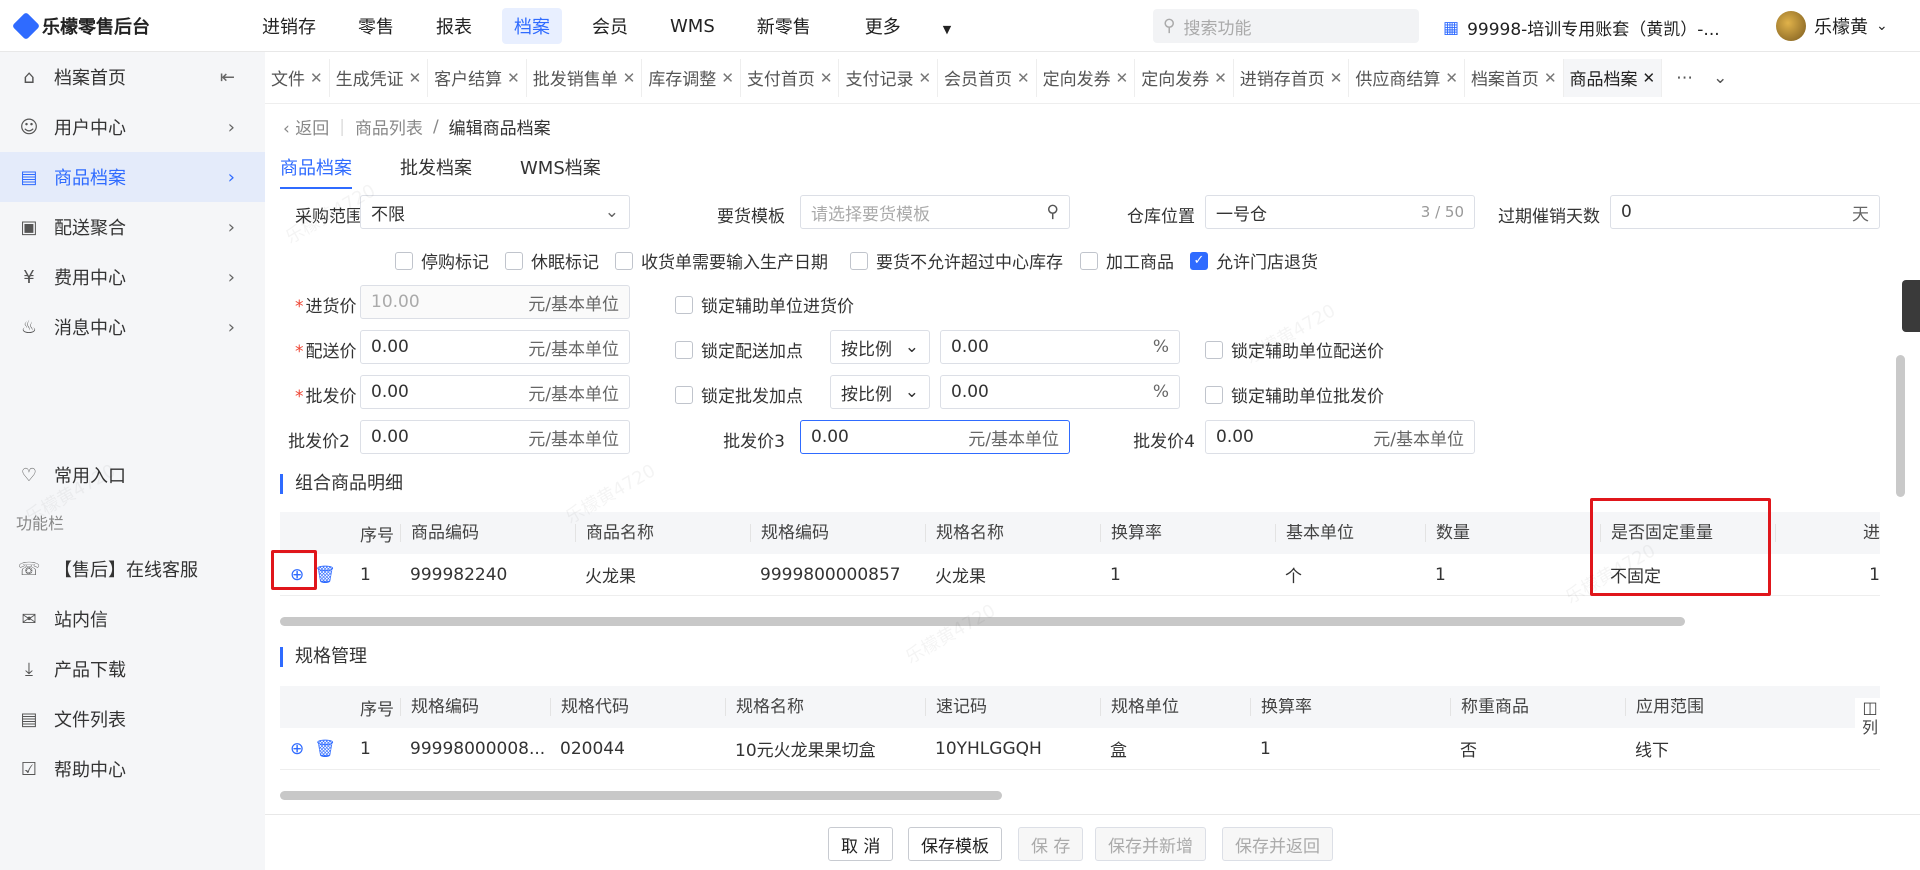  What do you see at coordinates (306, 126) in the screenshot?
I see `back-link: ‹ 返回` at bounding box center [306, 126].